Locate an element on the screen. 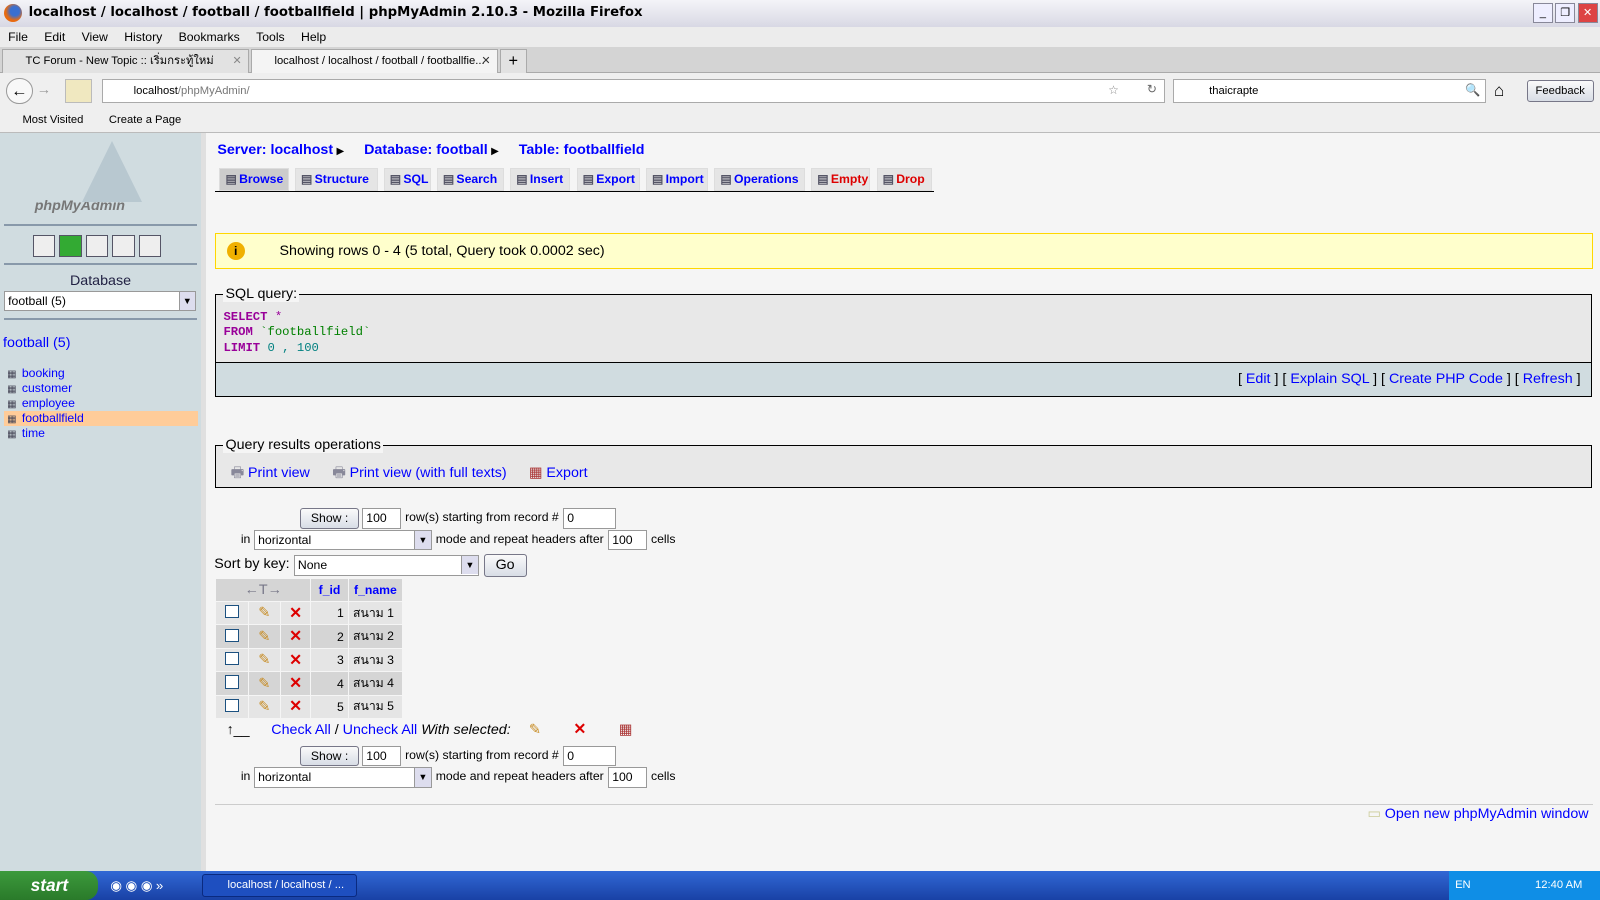 This screenshot has height=900, width=1600. search-icon: 🔍 is located at coordinates (1472, 90).